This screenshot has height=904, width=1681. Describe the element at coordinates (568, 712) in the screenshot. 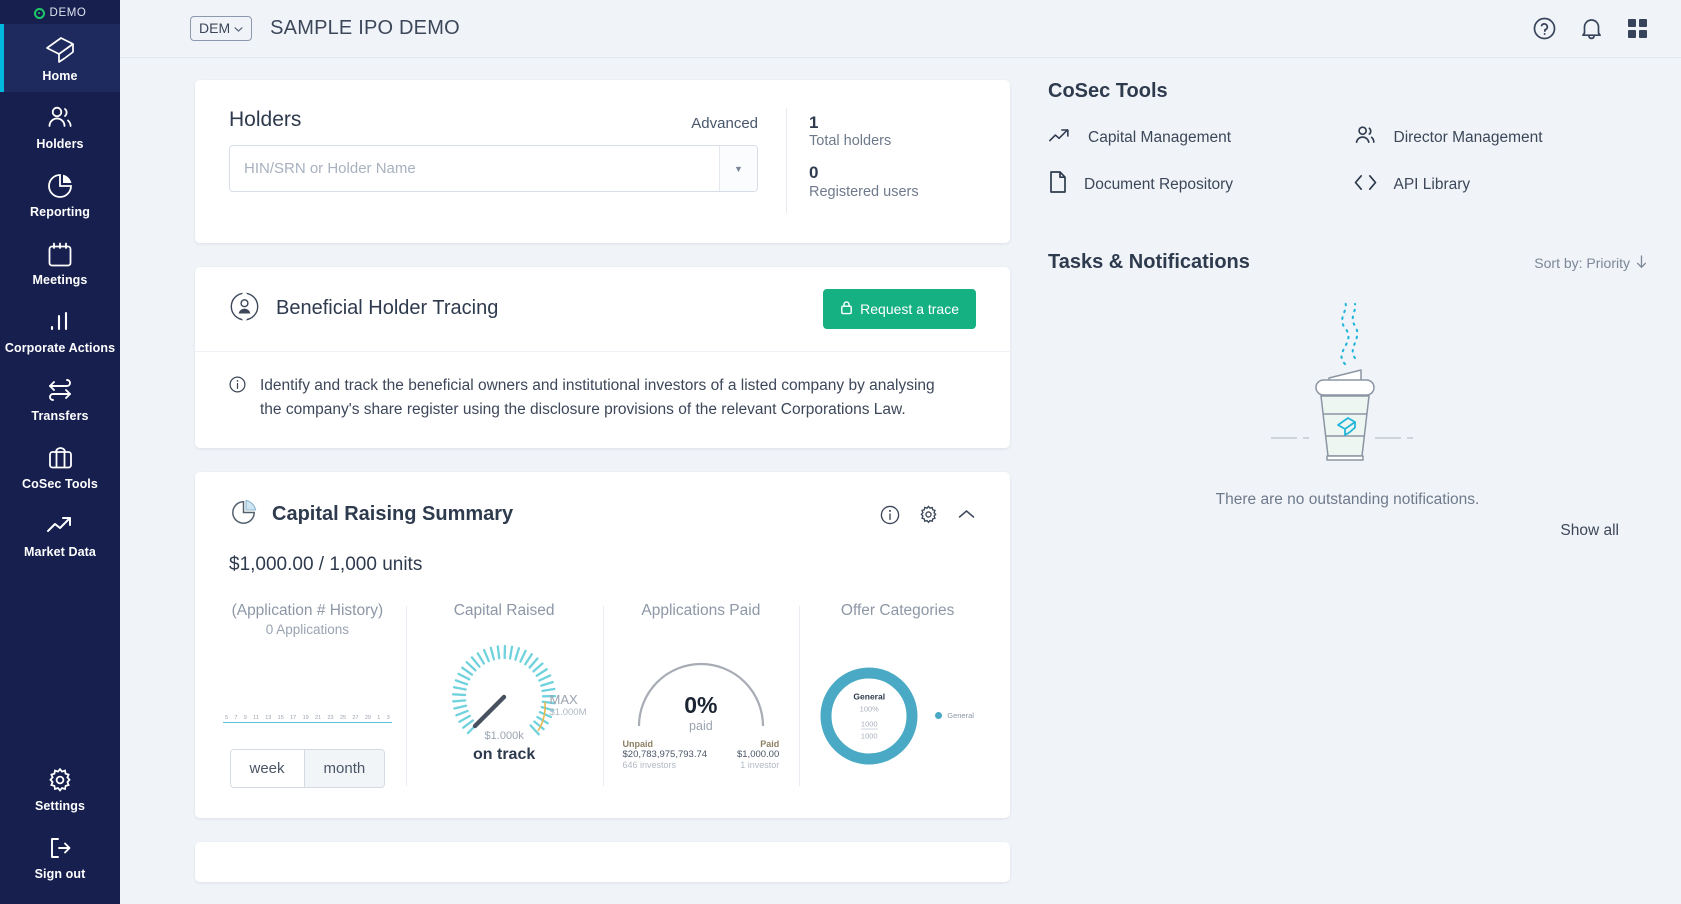

I see `gauge-max-value: $1.000M` at that location.